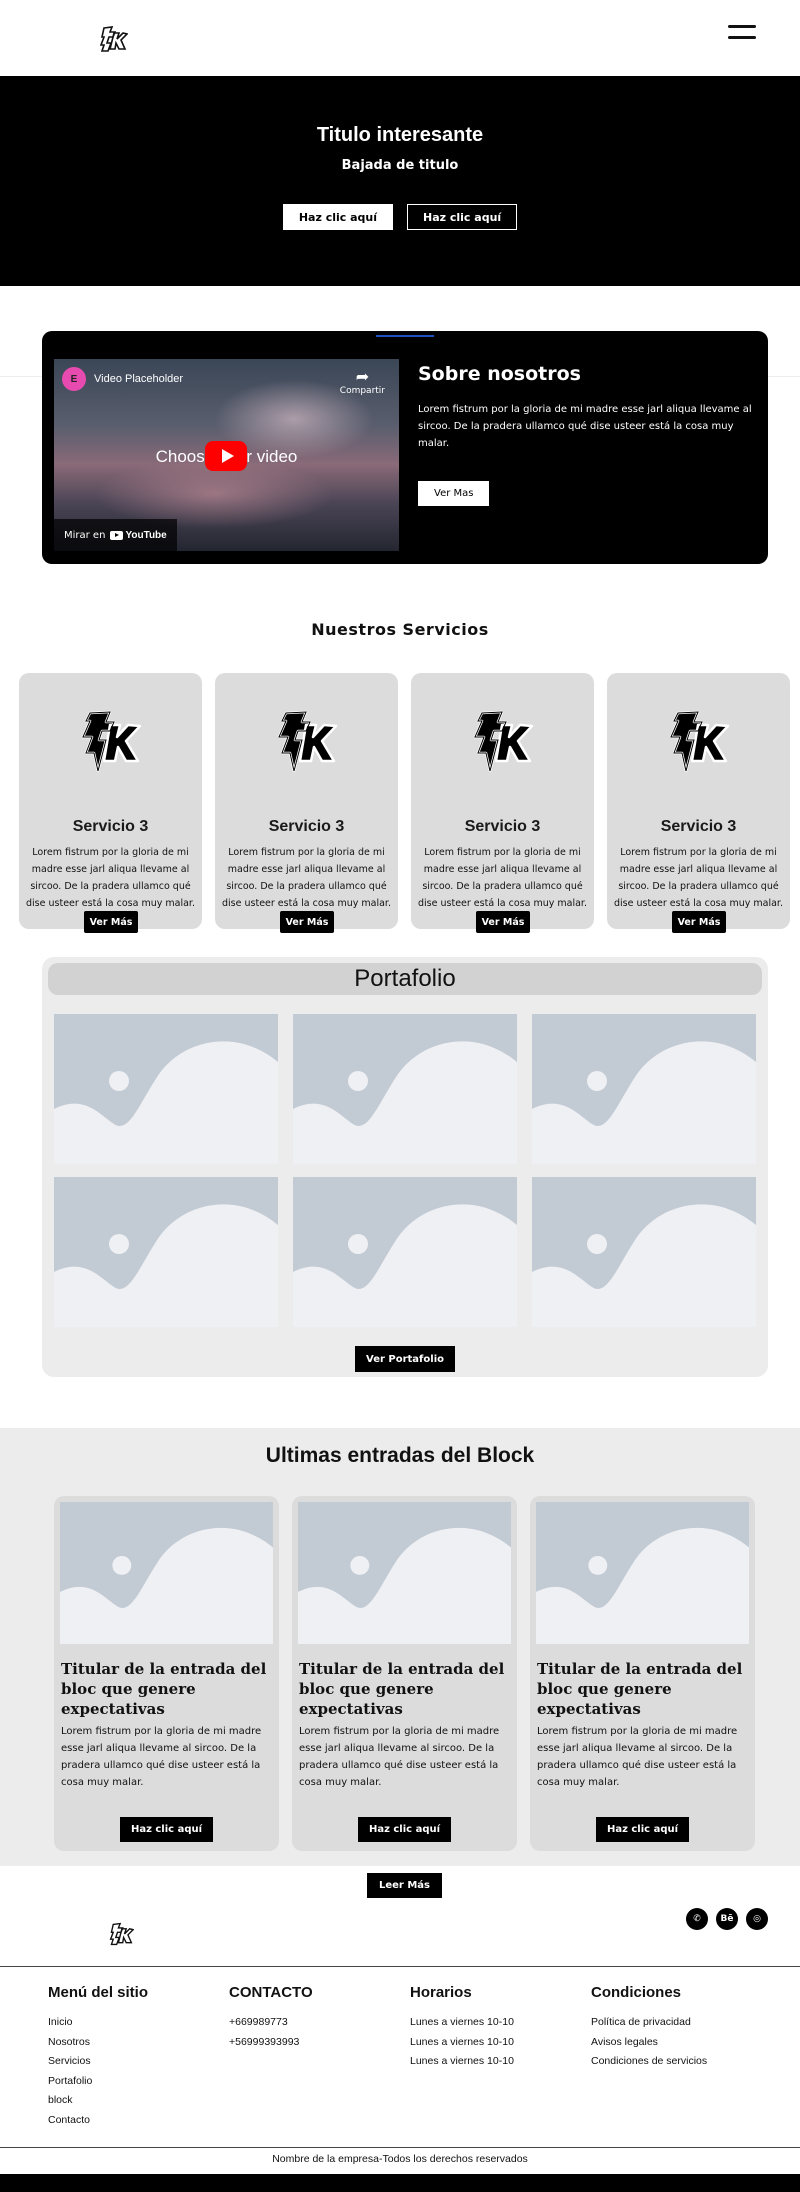  Describe the element at coordinates (400, 217) in the screenshot. I see `hero-buttons: Haz clic aquí Haz clic aquí` at that location.